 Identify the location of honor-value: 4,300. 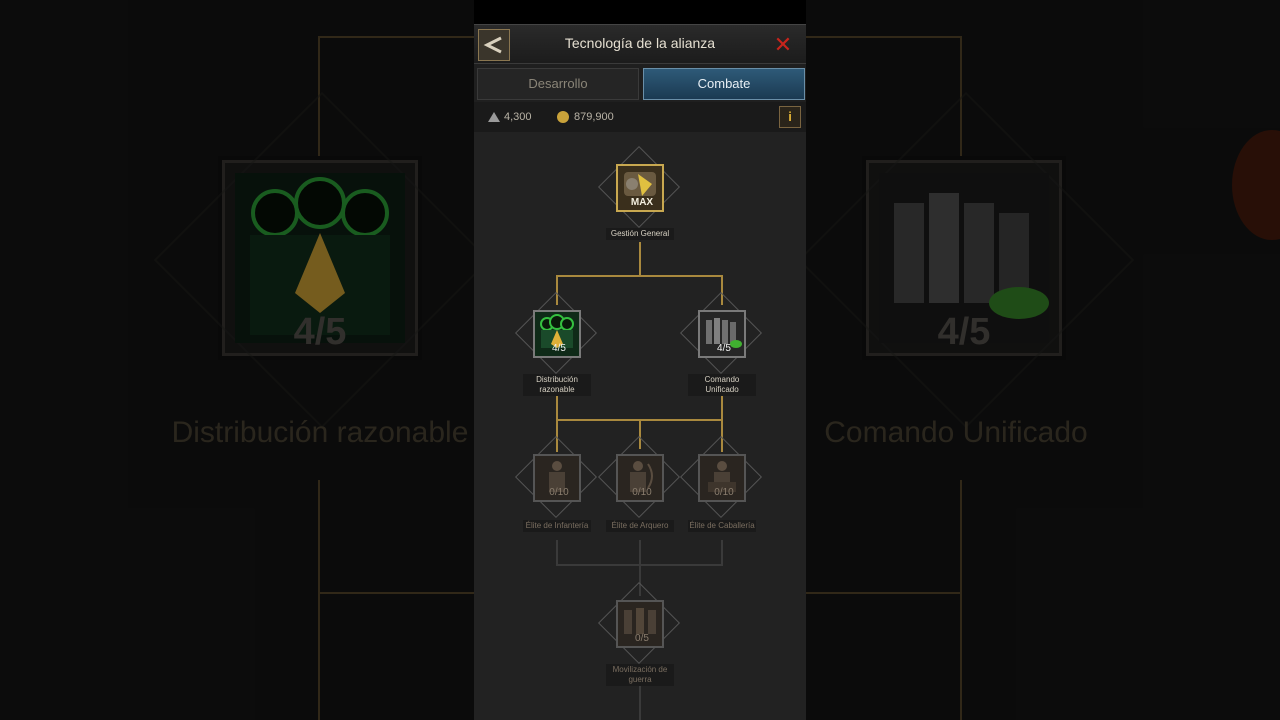
(518, 117).